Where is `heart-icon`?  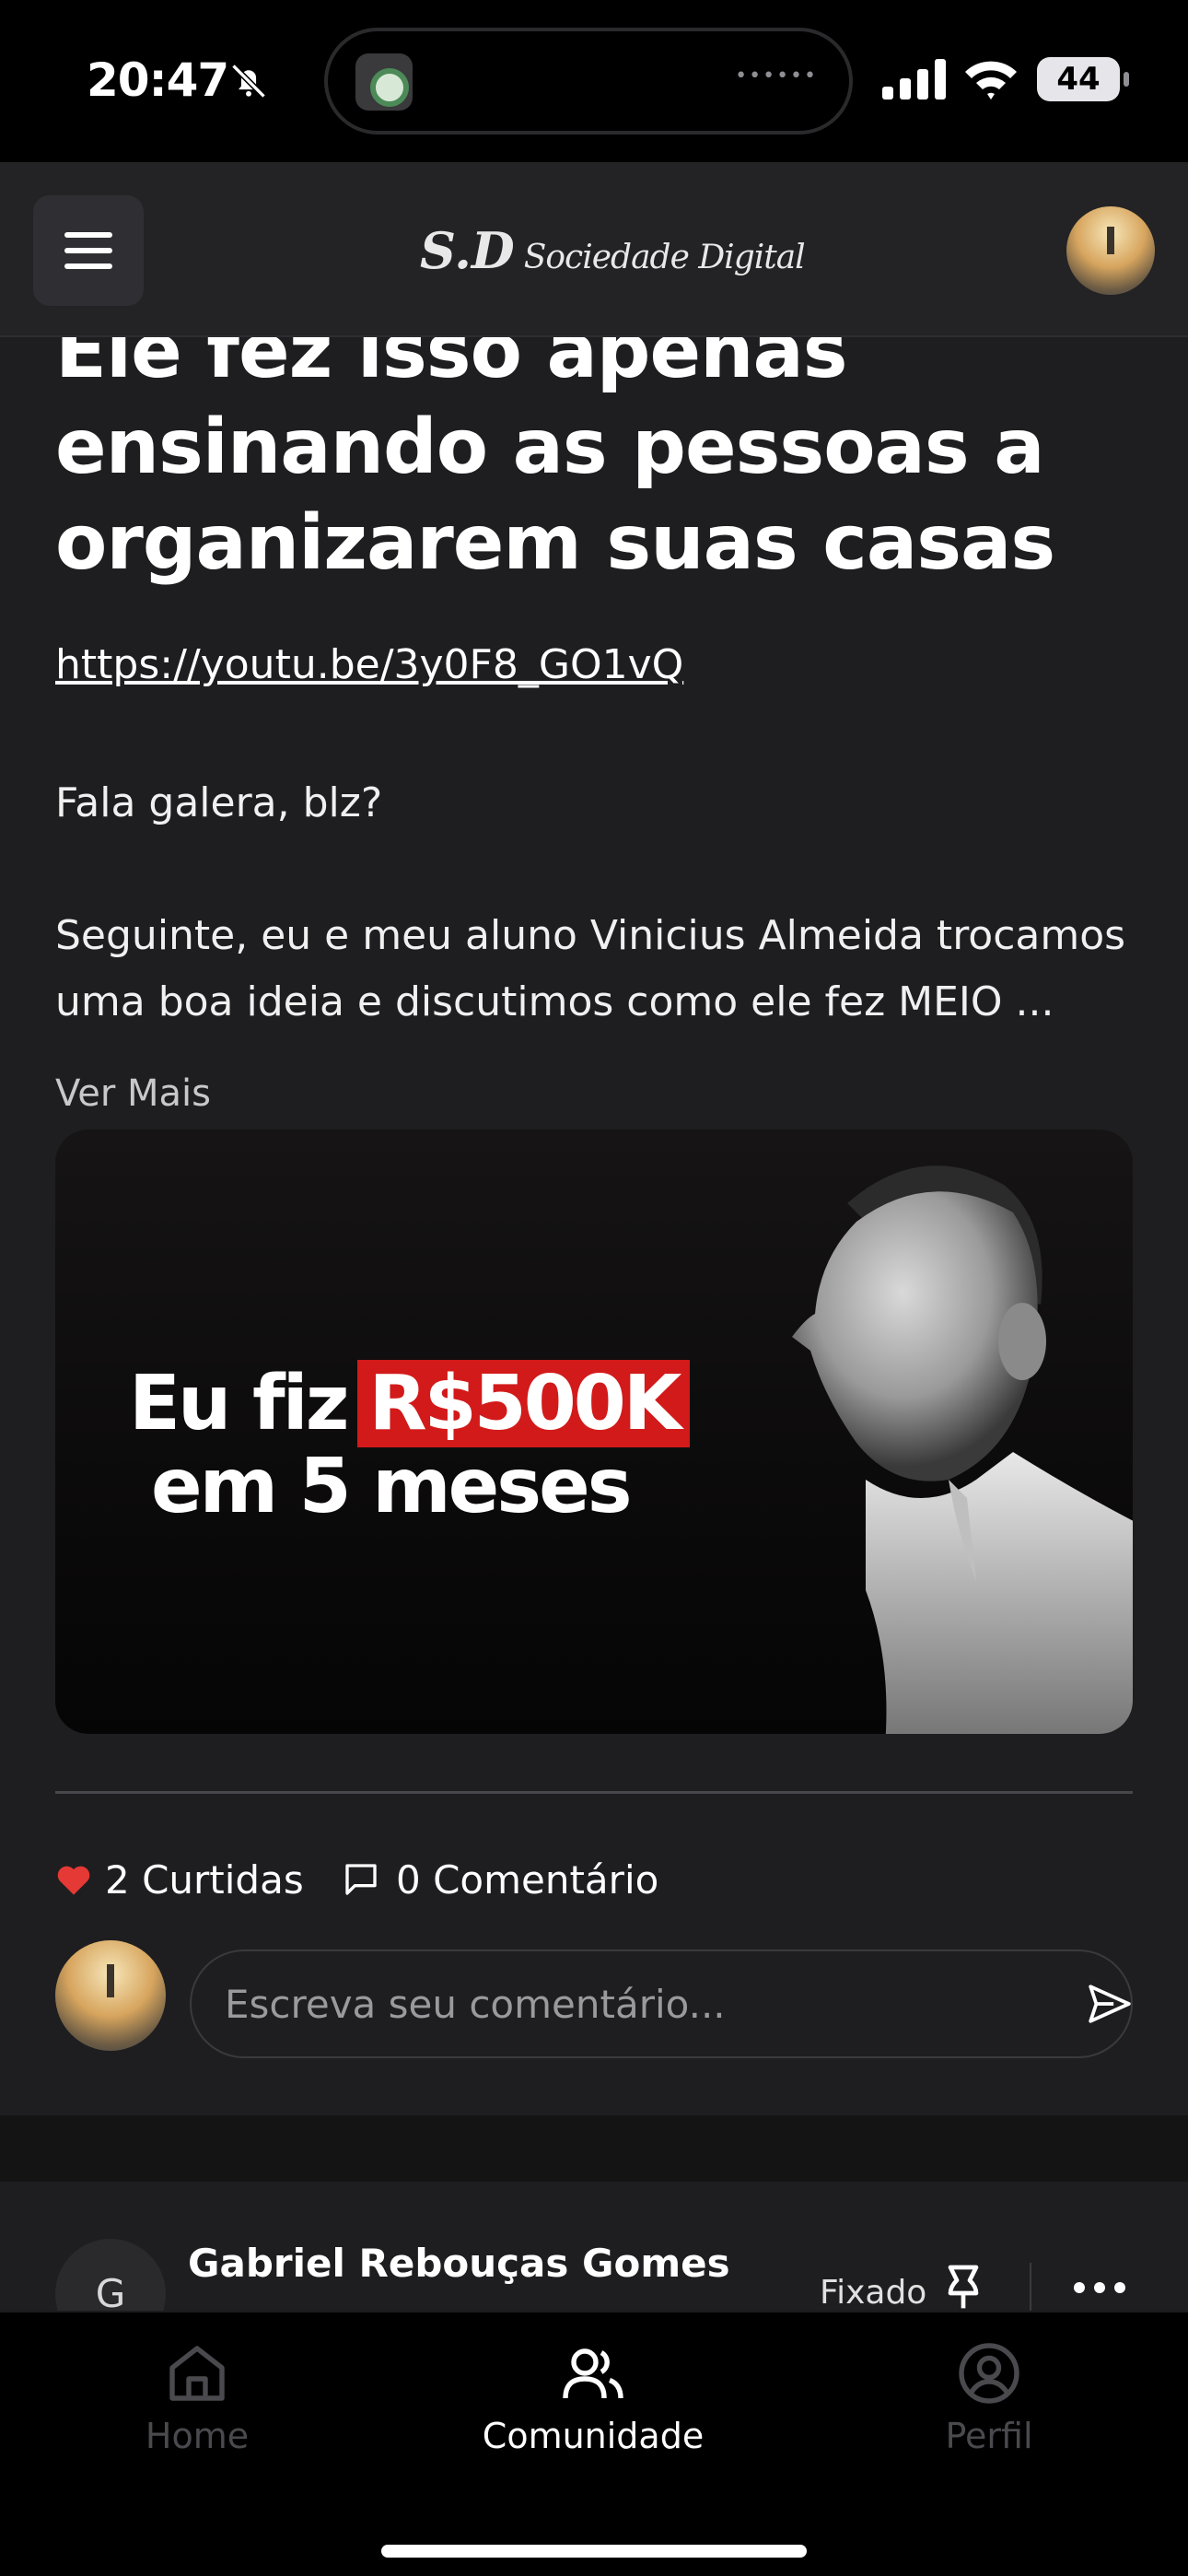
heart-icon is located at coordinates (73, 1880).